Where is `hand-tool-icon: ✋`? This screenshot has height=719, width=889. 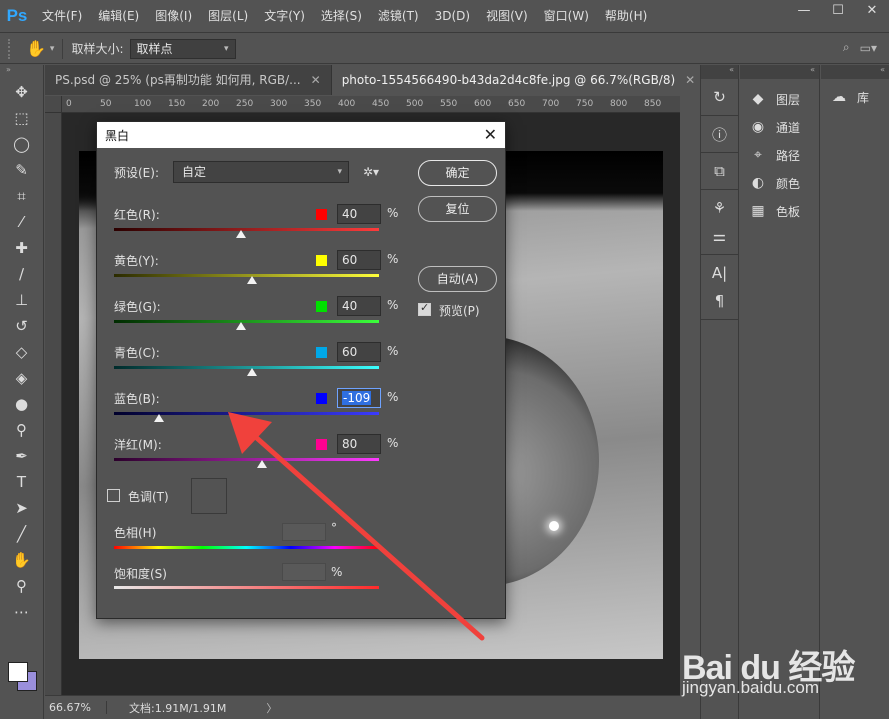 hand-tool-icon: ✋ is located at coordinates (36, 48).